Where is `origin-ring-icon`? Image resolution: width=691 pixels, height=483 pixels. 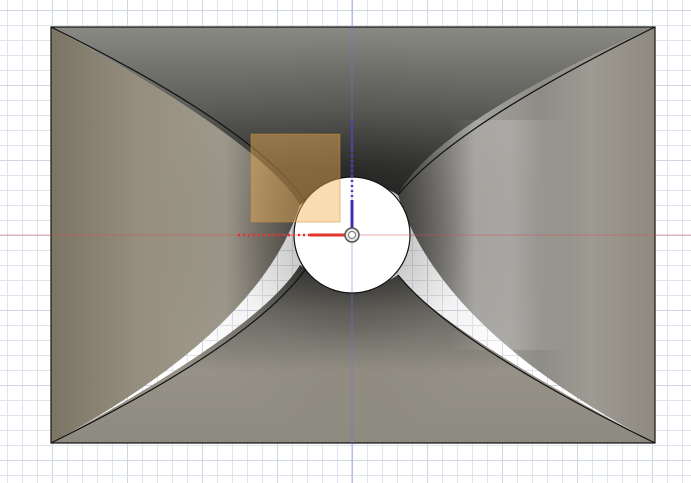 origin-ring-icon is located at coordinates (352, 235).